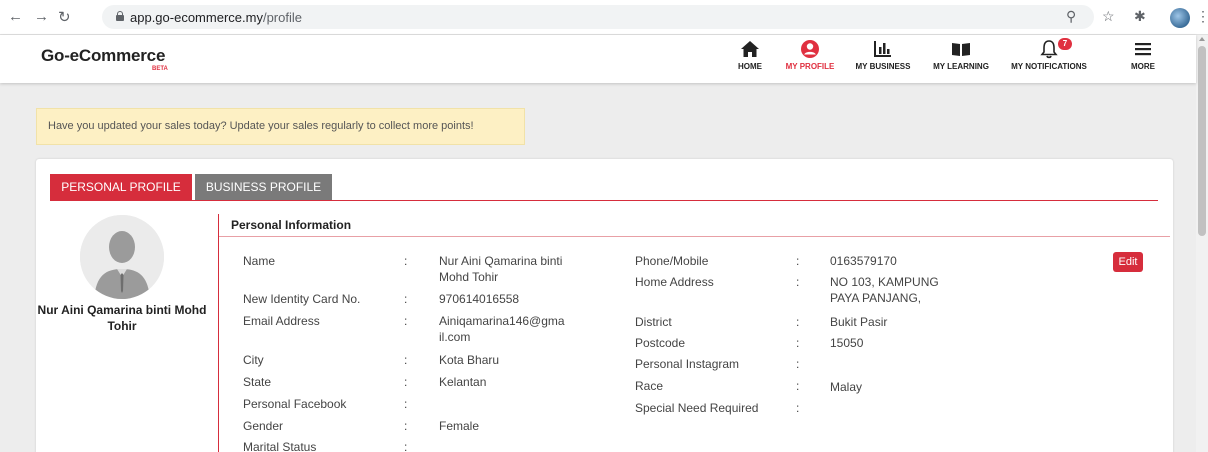 This screenshot has height=452, width=1208. What do you see at coordinates (41, 16) in the screenshot?
I see `forward-arrow-icon: →` at bounding box center [41, 16].